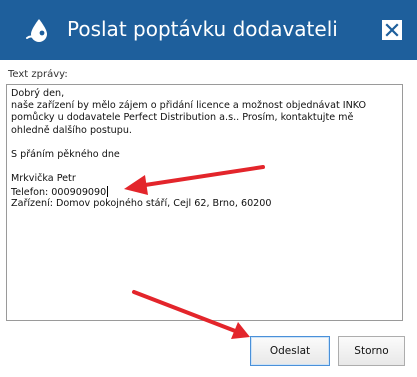  What do you see at coordinates (290, 351) in the screenshot?
I see `send-button: Odeslat` at bounding box center [290, 351].